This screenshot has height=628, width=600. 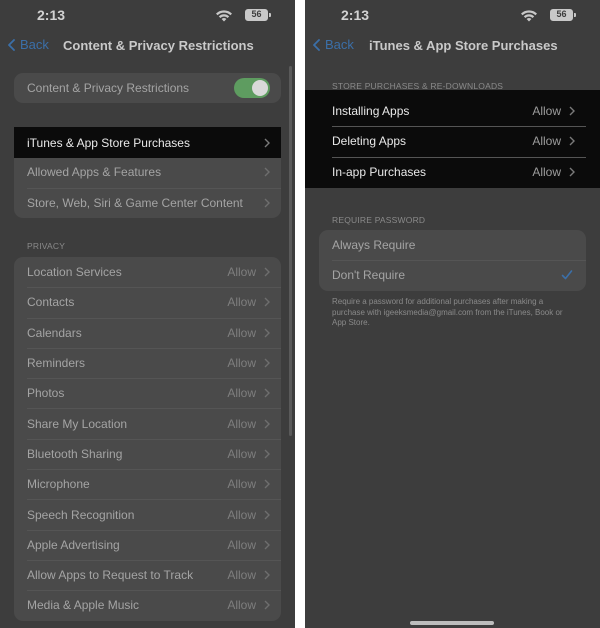 What do you see at coordinates (463, 45) in the screenshot?
I see `page-title: iTunes & App Store Purchases` at bounding box center [463, 45].